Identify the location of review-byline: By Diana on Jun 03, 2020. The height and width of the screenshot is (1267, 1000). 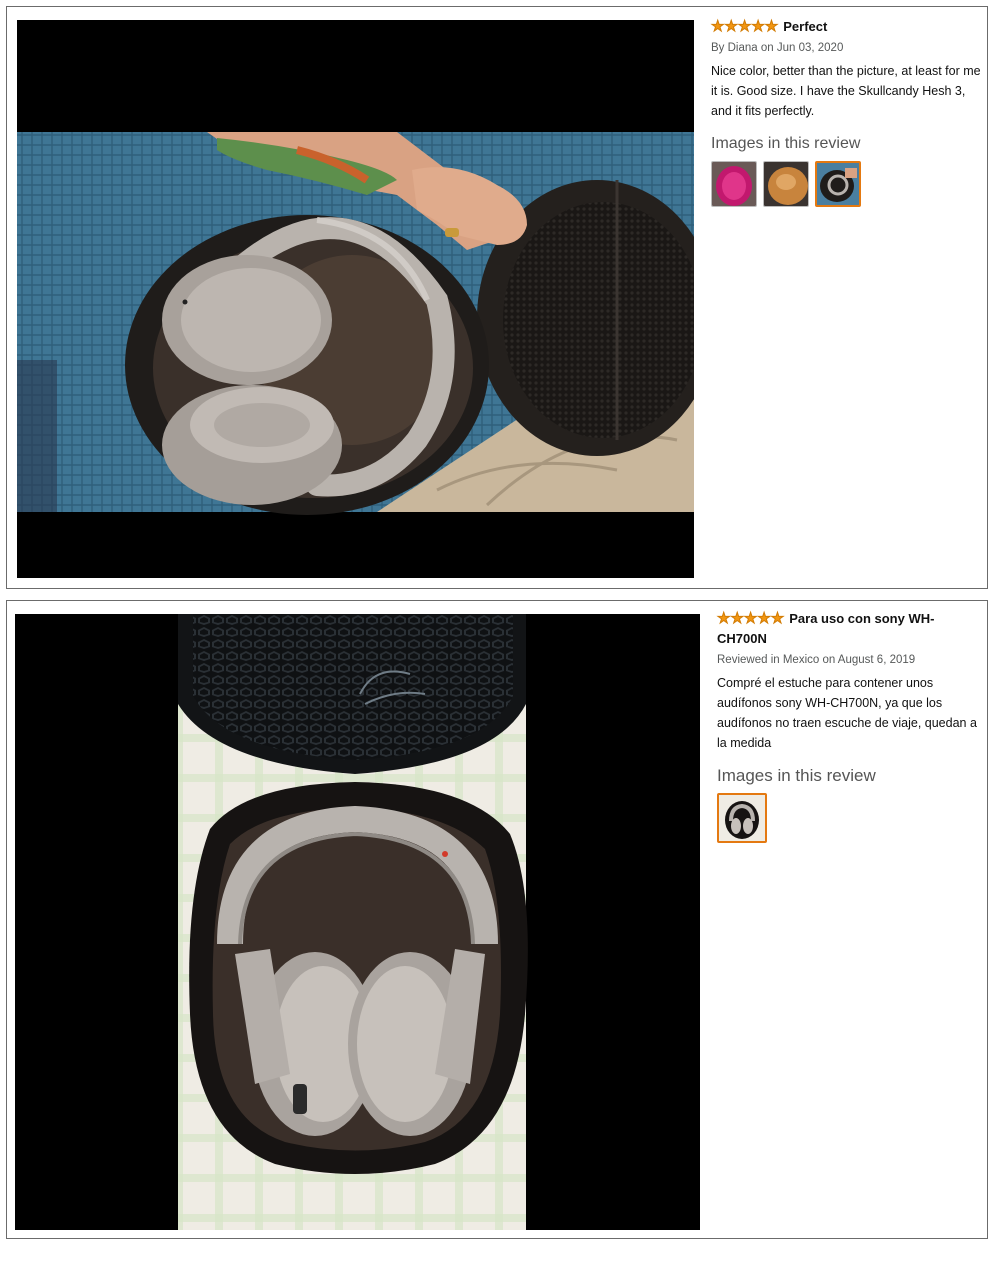
(777, 48).